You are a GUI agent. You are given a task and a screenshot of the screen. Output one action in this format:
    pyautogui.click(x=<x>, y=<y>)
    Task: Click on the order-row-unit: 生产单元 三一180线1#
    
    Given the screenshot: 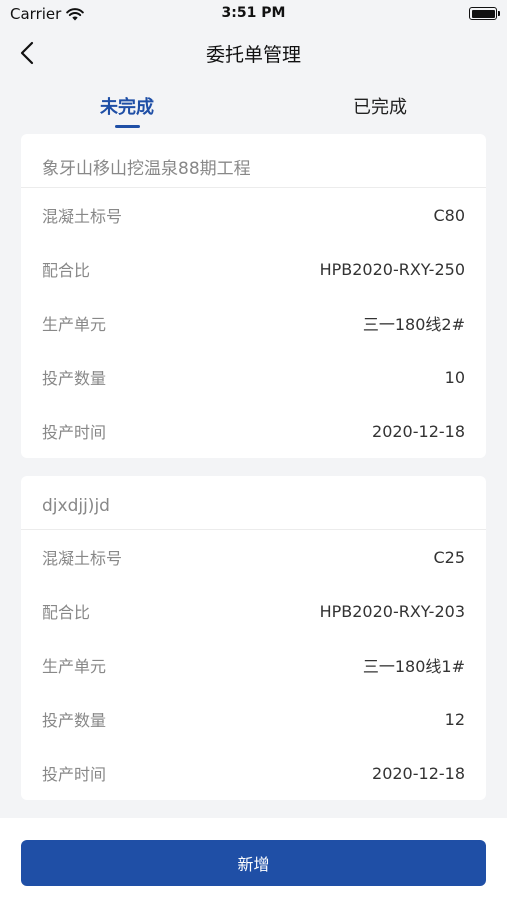 What is the action you would take?
    pyautogui.click(x=253, y=665)
    